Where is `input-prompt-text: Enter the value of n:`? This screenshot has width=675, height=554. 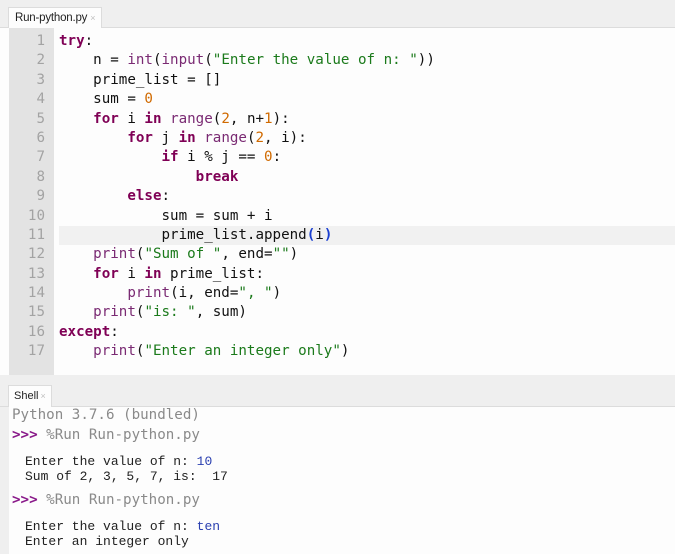
input-prompt-text: Enter the value of n: is located at coordinates (111, 461).